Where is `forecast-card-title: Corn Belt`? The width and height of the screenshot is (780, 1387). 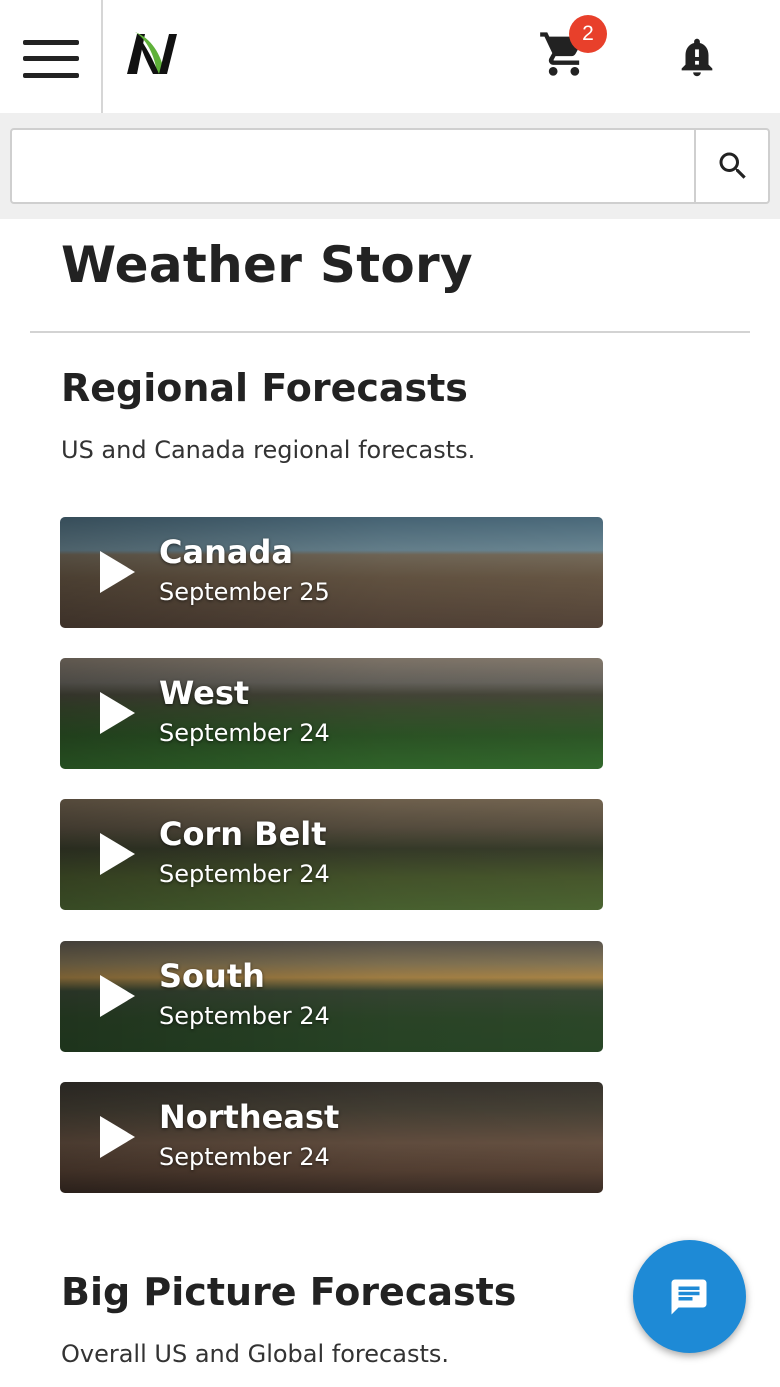 forecast-card-title: Corn Belt is located at coordinates (243, 834).